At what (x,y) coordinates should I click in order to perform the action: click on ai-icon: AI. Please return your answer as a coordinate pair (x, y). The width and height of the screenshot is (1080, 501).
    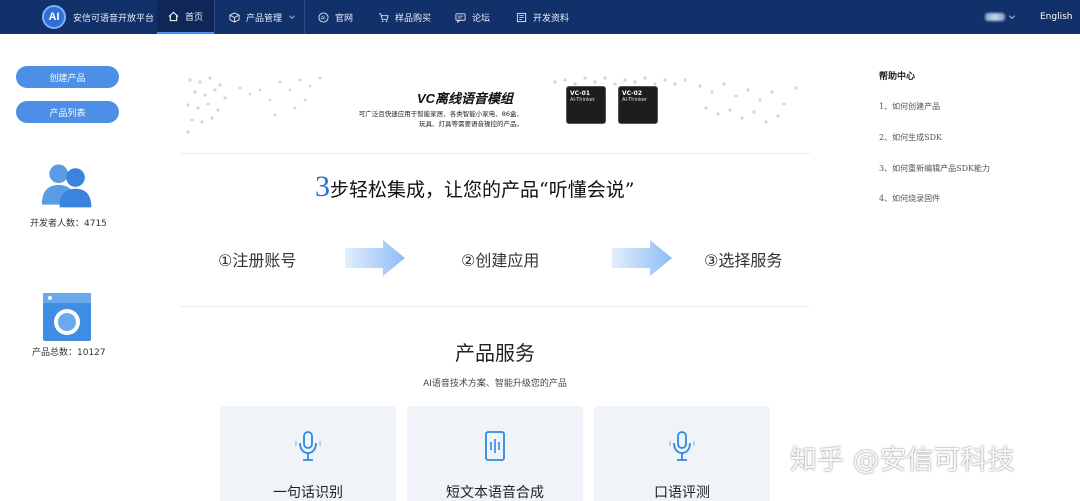
    Looking at the image, I should click on (323, 17).